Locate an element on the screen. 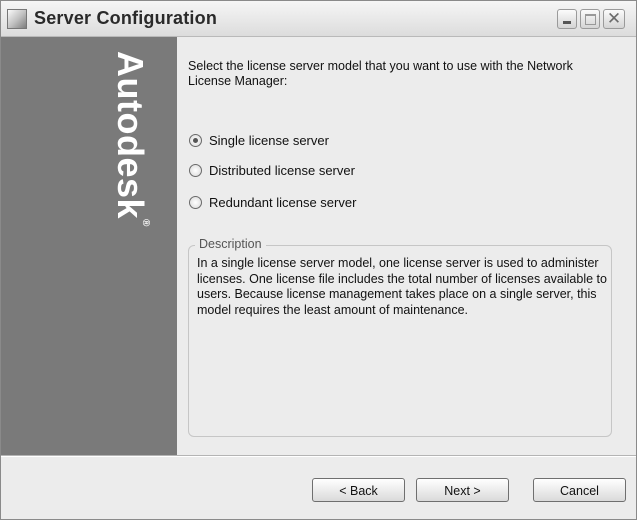 Image resolution: width=637 pixels, height=520 pixels. option-label: Redundant license server is located at coordinates (283, 202).